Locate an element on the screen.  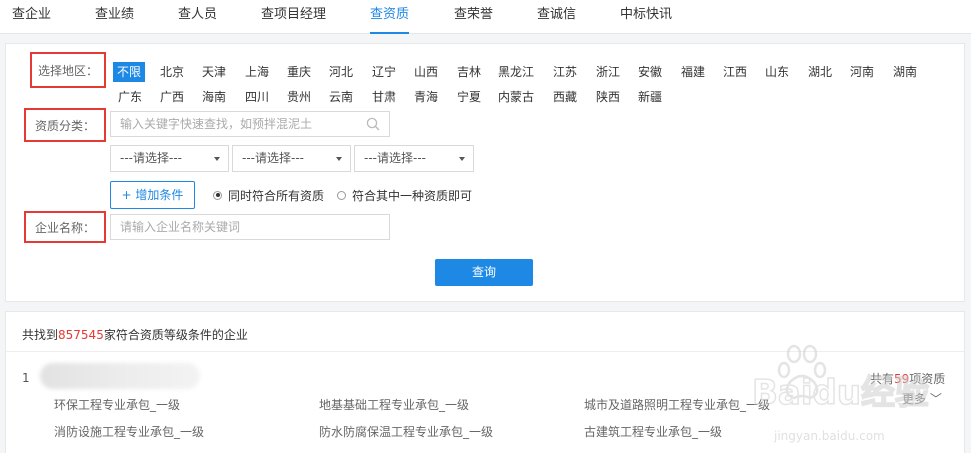
qualification-item: 地基基础工程专业承包_一级 is located at coordinates (394, 405).